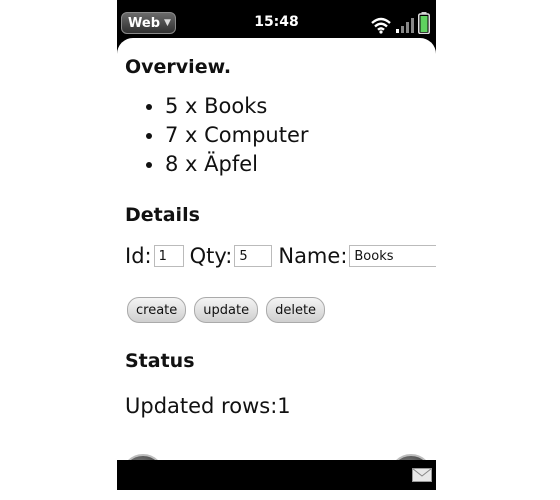  I want to click on signal-bars-icon, so click(405, 25).